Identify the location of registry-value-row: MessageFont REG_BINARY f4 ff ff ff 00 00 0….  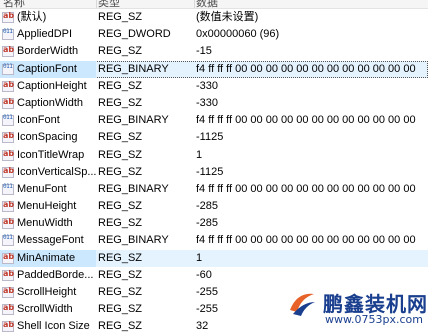
(214, 240).